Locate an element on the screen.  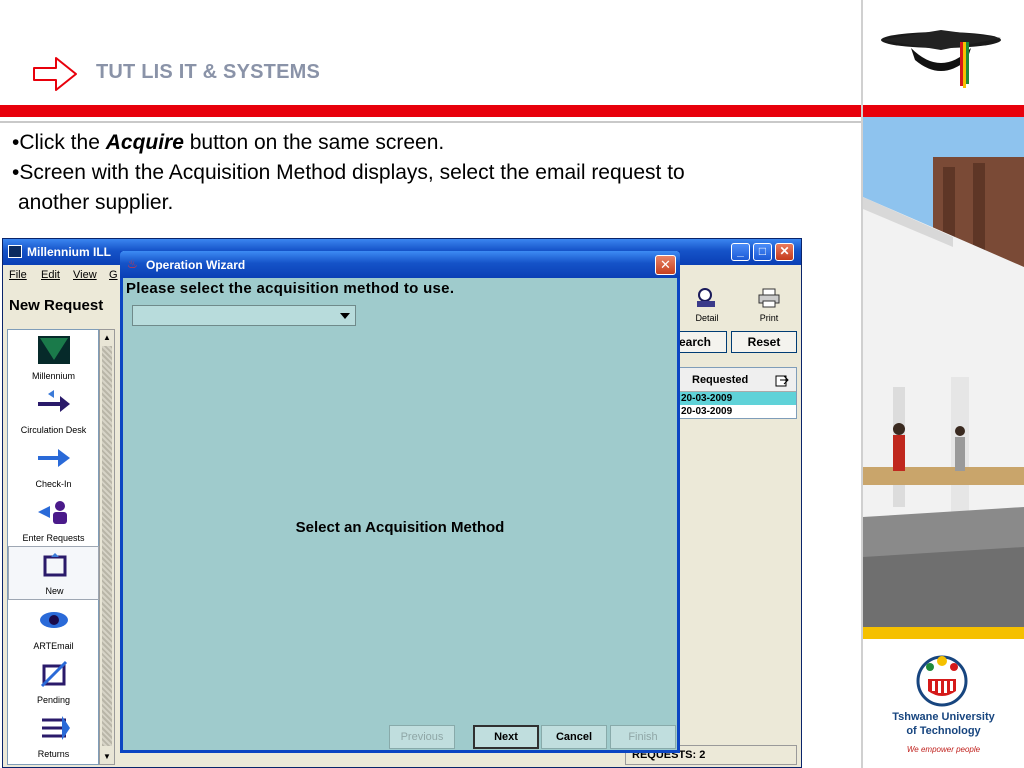
circulation-arrows-icon is located at coordinates (54, 401).